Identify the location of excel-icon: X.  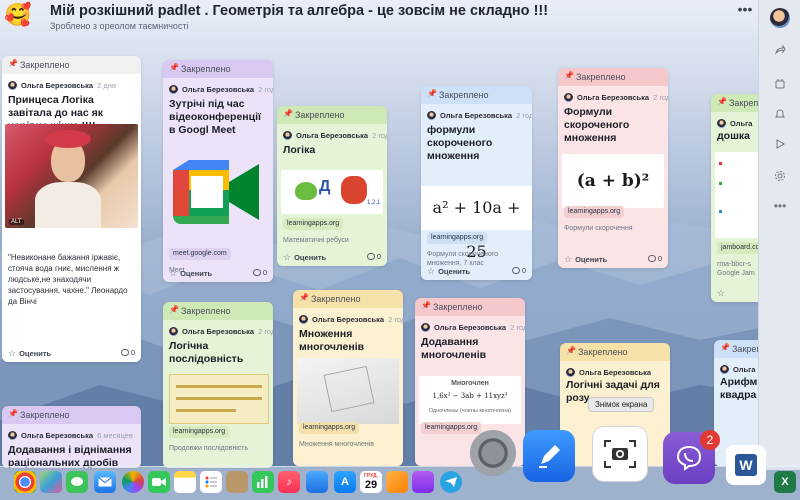
(785, 482).